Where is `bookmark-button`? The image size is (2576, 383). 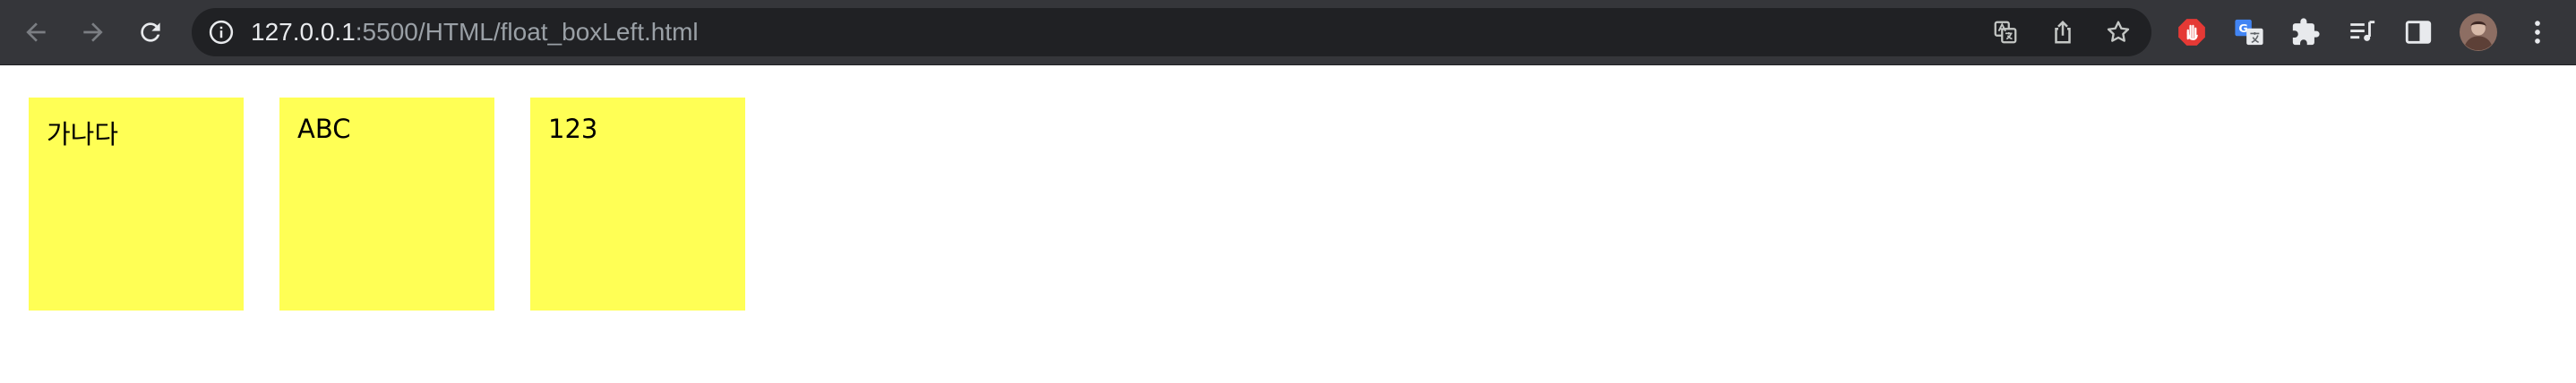 bookmark-button is located at coordinates (2118, 32).